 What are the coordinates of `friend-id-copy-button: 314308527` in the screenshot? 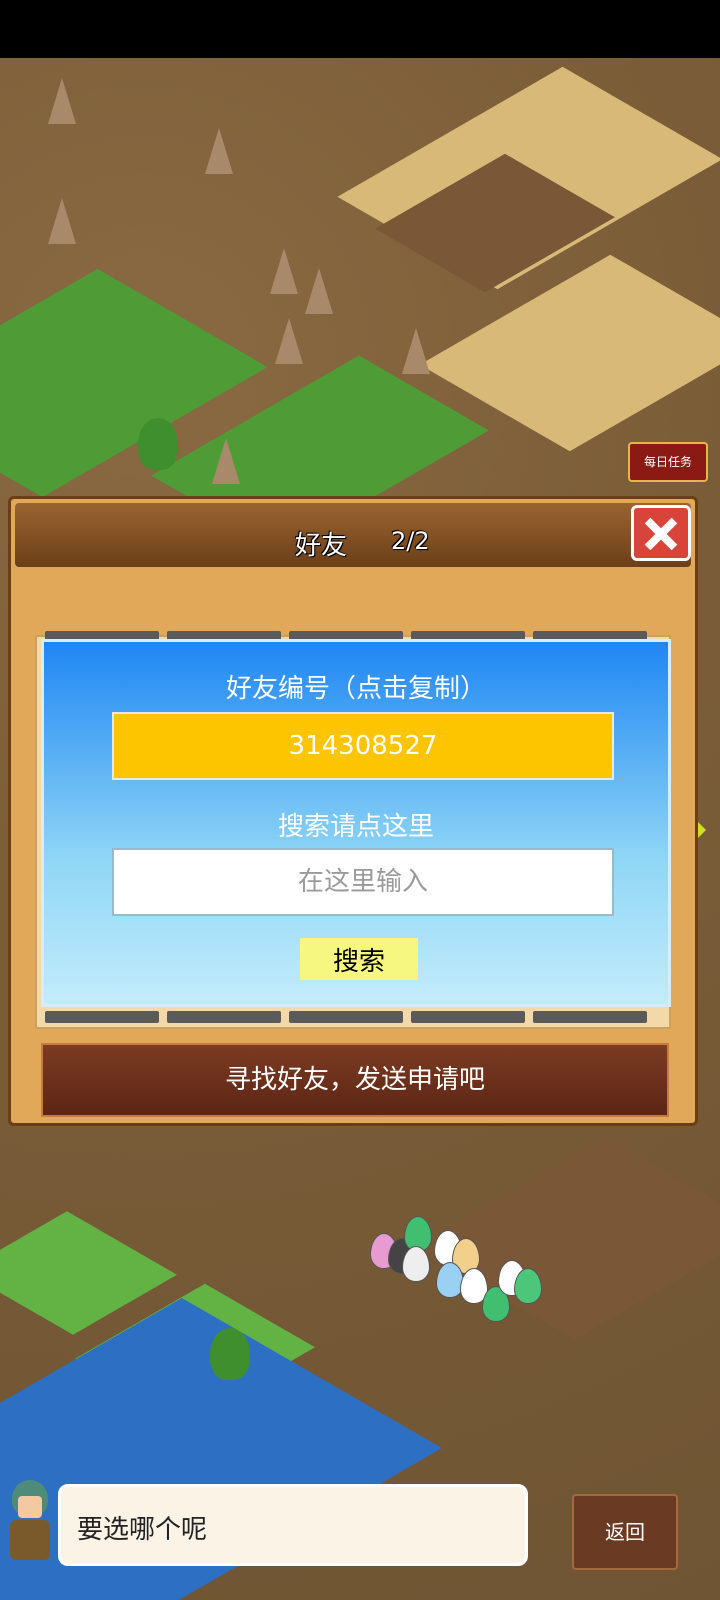 It's located at (363, 746).